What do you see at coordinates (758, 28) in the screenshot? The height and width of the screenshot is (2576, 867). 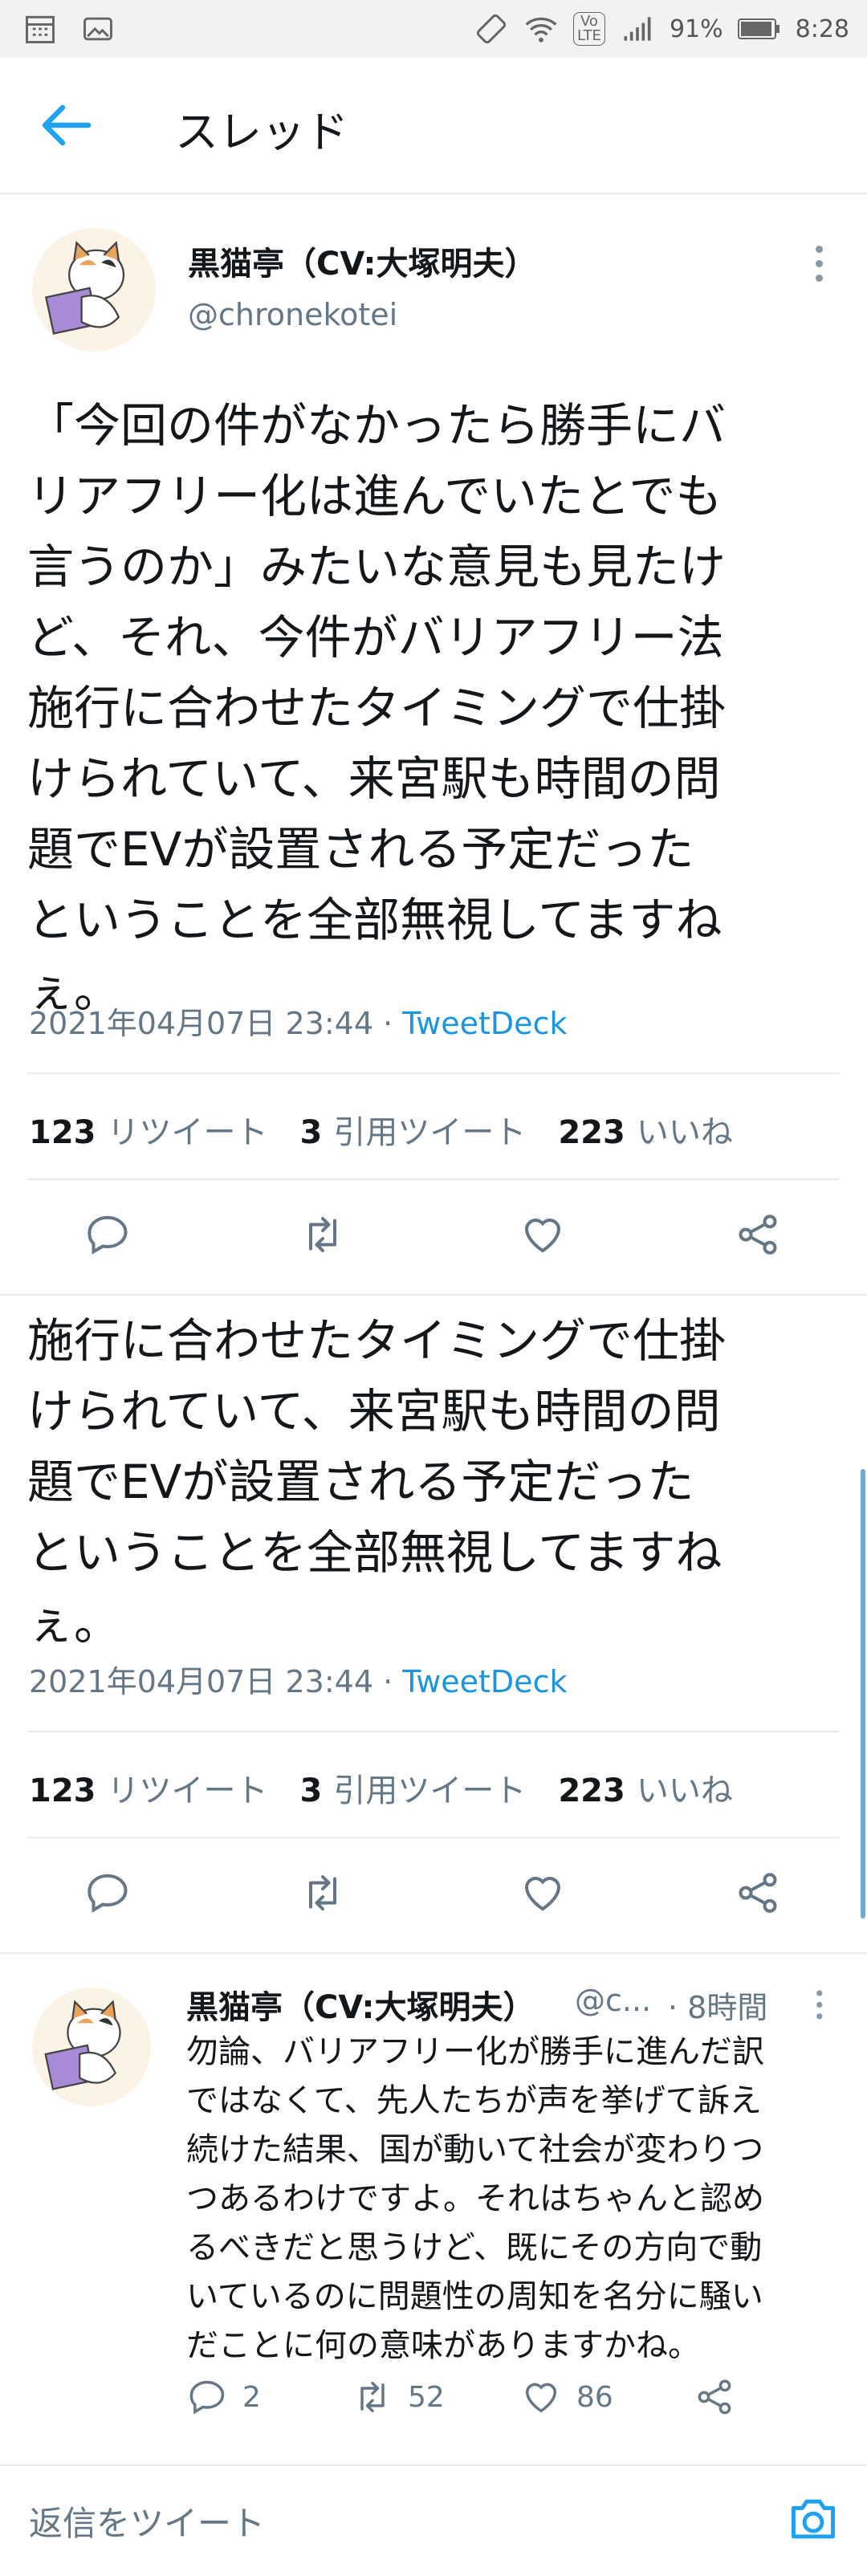 I see `battery-icon` at bounding box center [758, 28].